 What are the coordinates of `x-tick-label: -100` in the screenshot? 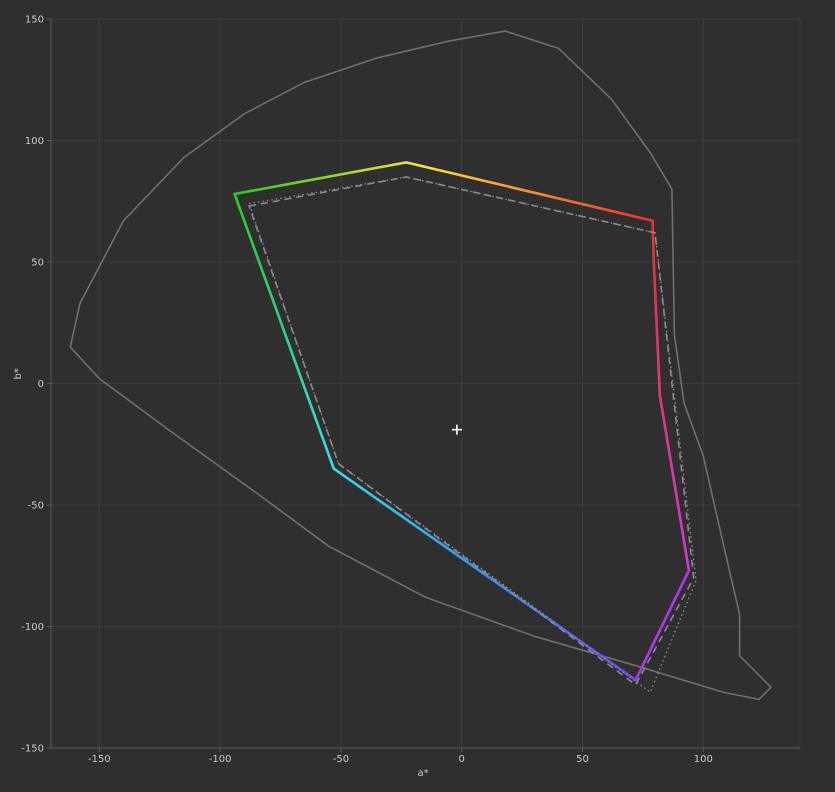 It's located at (220, 759).